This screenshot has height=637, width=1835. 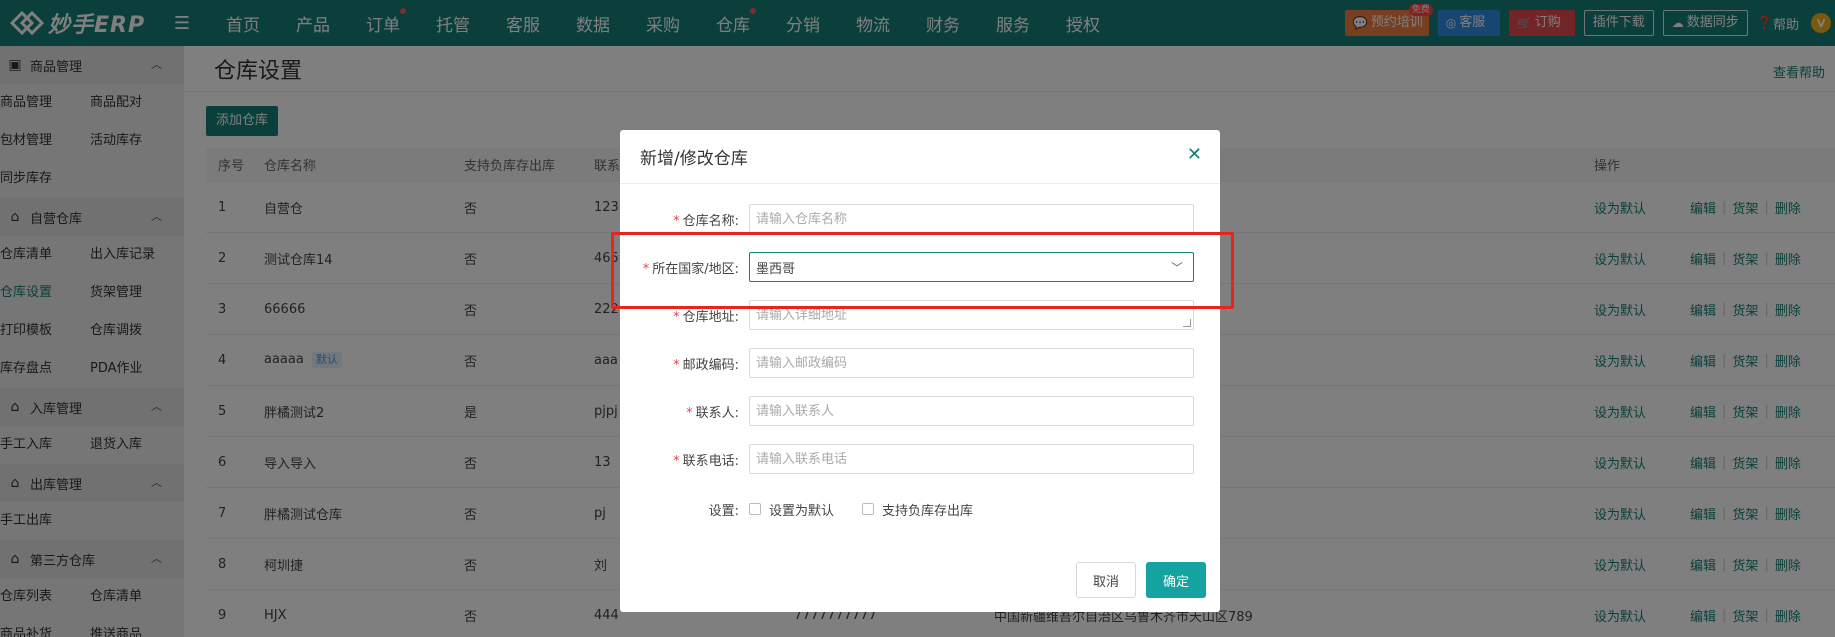 I want to click on form-row-name: * 仓库名称:, so click(x=920, y=219).